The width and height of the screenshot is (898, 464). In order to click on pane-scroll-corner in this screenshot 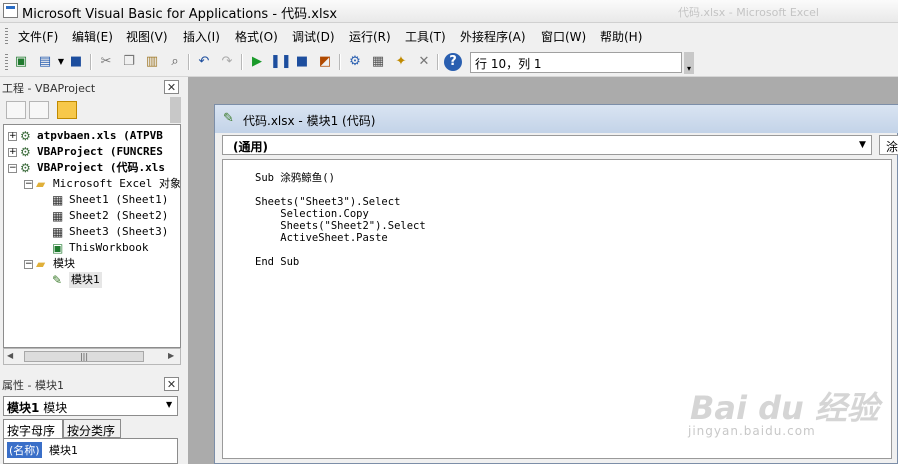, I will do `click(175, 110)`.